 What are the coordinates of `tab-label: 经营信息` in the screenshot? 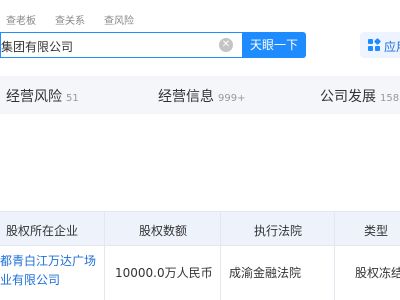 It's located at (186, 97).